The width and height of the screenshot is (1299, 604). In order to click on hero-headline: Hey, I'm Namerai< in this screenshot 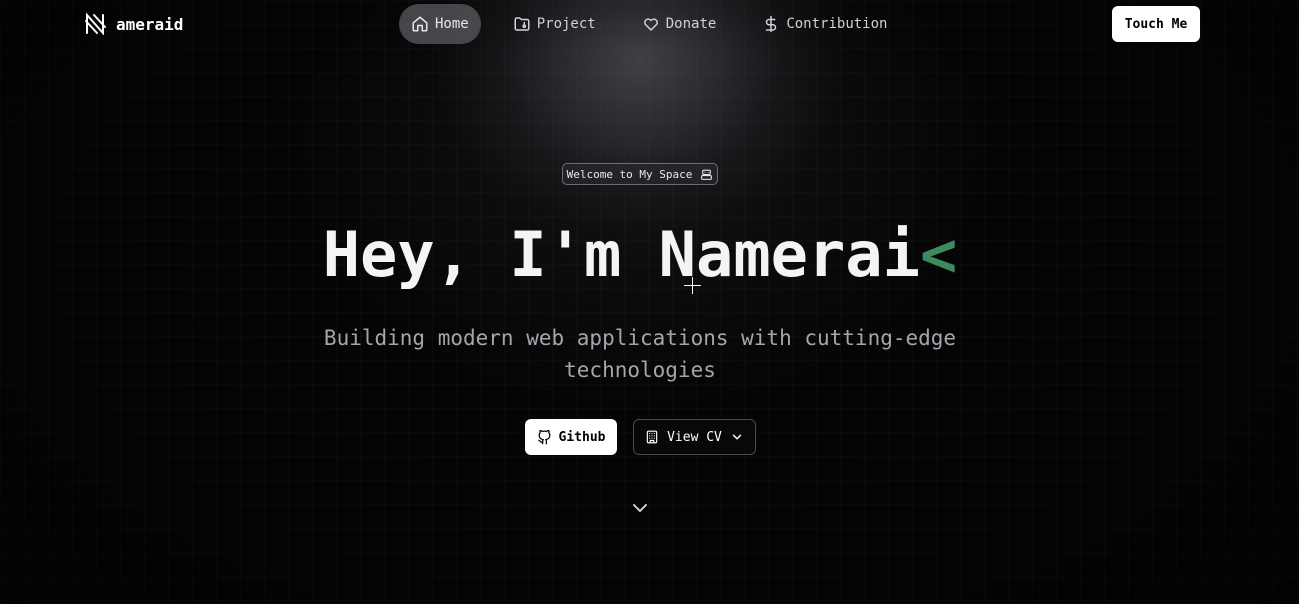, I will do `click(640, 254)`.